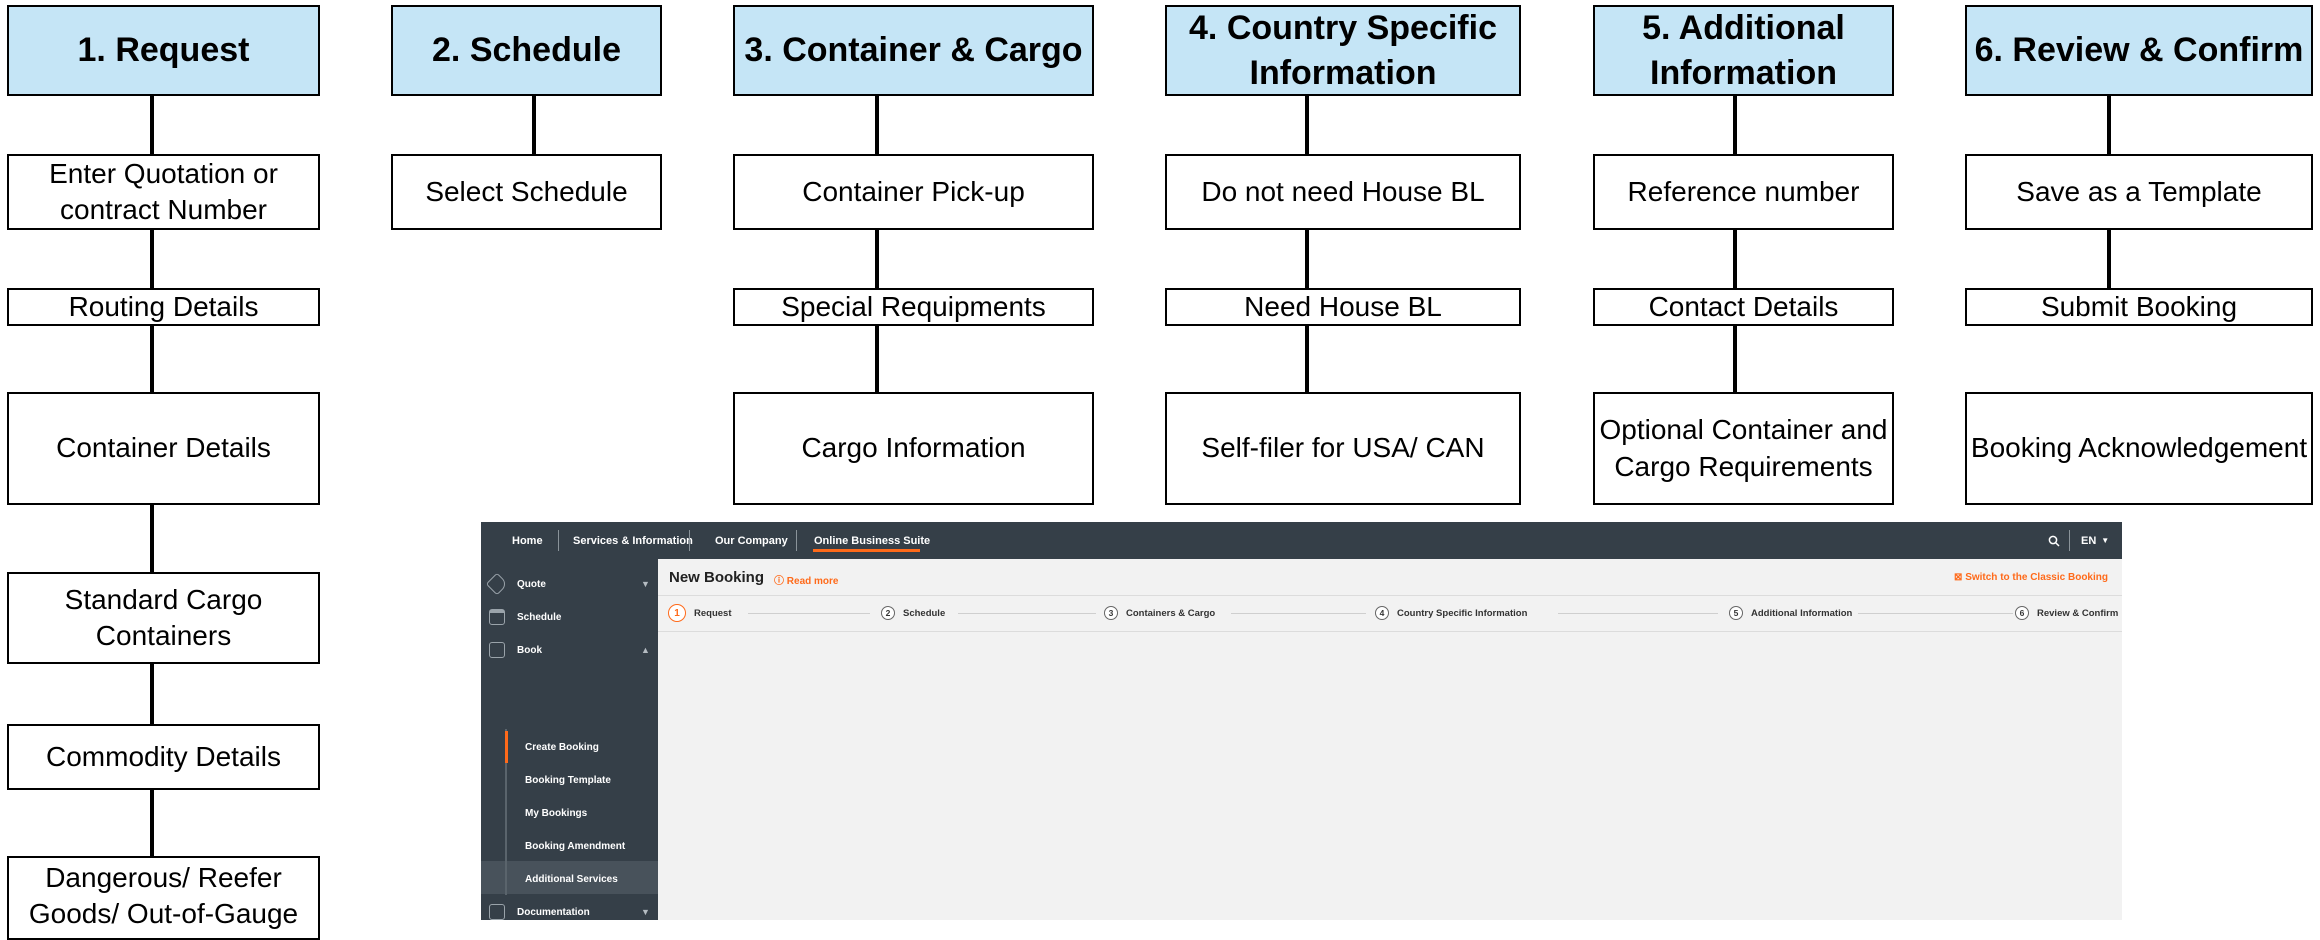  Describe the element at coordinates (529, 650) in the screenshot. I see `sidebar-item-label: Book` at that location.